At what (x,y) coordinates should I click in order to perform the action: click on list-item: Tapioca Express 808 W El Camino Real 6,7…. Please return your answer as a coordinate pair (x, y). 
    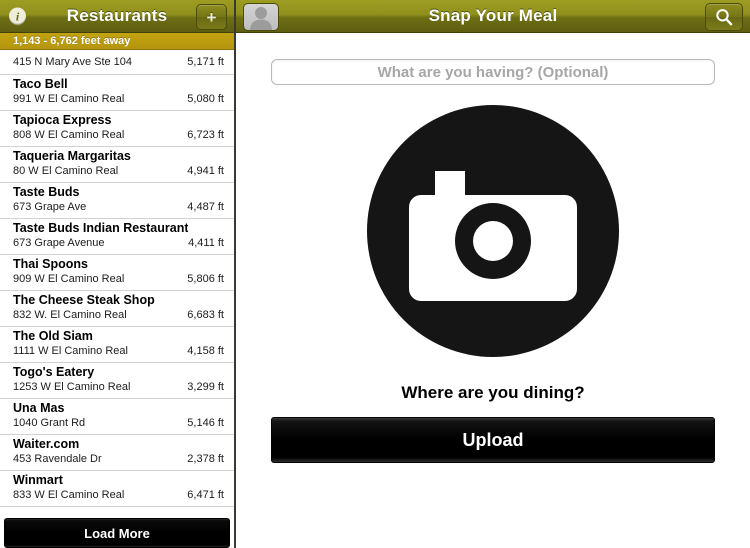
    Looking at the image, I should click on (117, 129).